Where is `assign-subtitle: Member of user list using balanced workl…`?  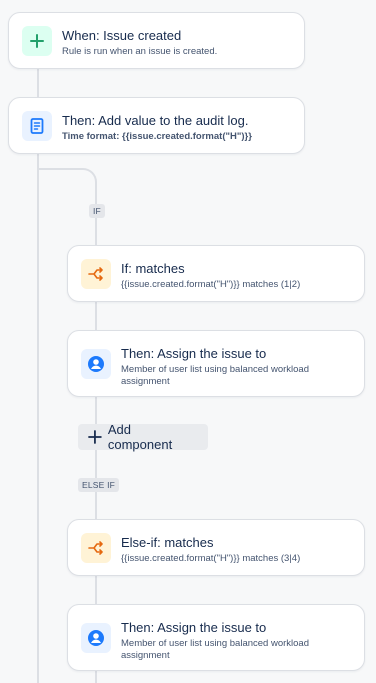
assign-subtitle: Member of user list using balanced workl… is located at coordinates (215, 375).